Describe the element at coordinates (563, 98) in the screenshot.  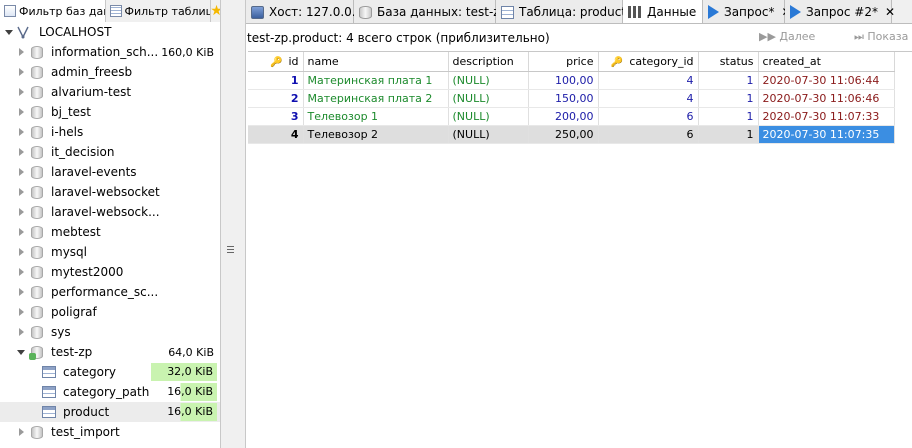
I see `cell-price: 150,00` at that location.